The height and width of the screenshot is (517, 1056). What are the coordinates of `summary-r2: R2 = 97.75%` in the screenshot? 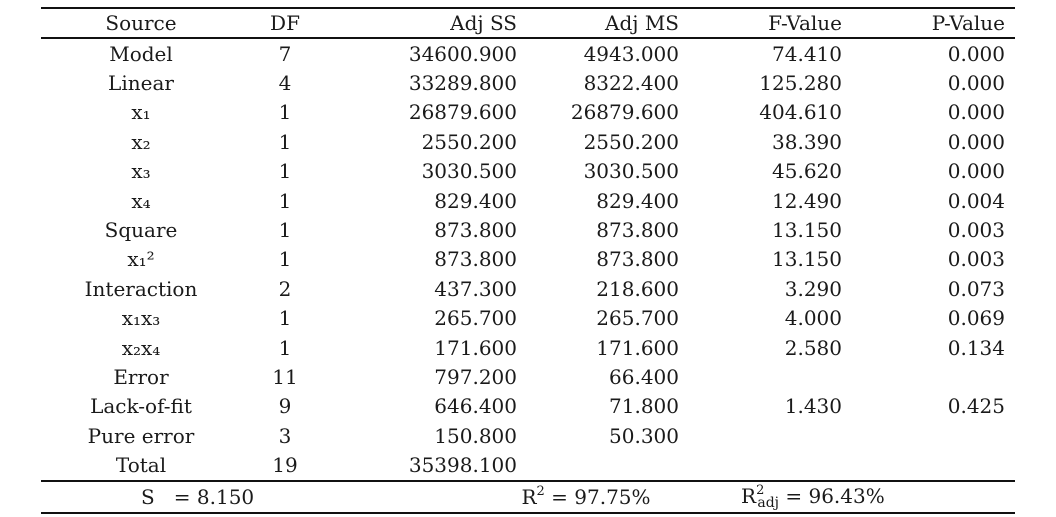 It's located at (521, 496).